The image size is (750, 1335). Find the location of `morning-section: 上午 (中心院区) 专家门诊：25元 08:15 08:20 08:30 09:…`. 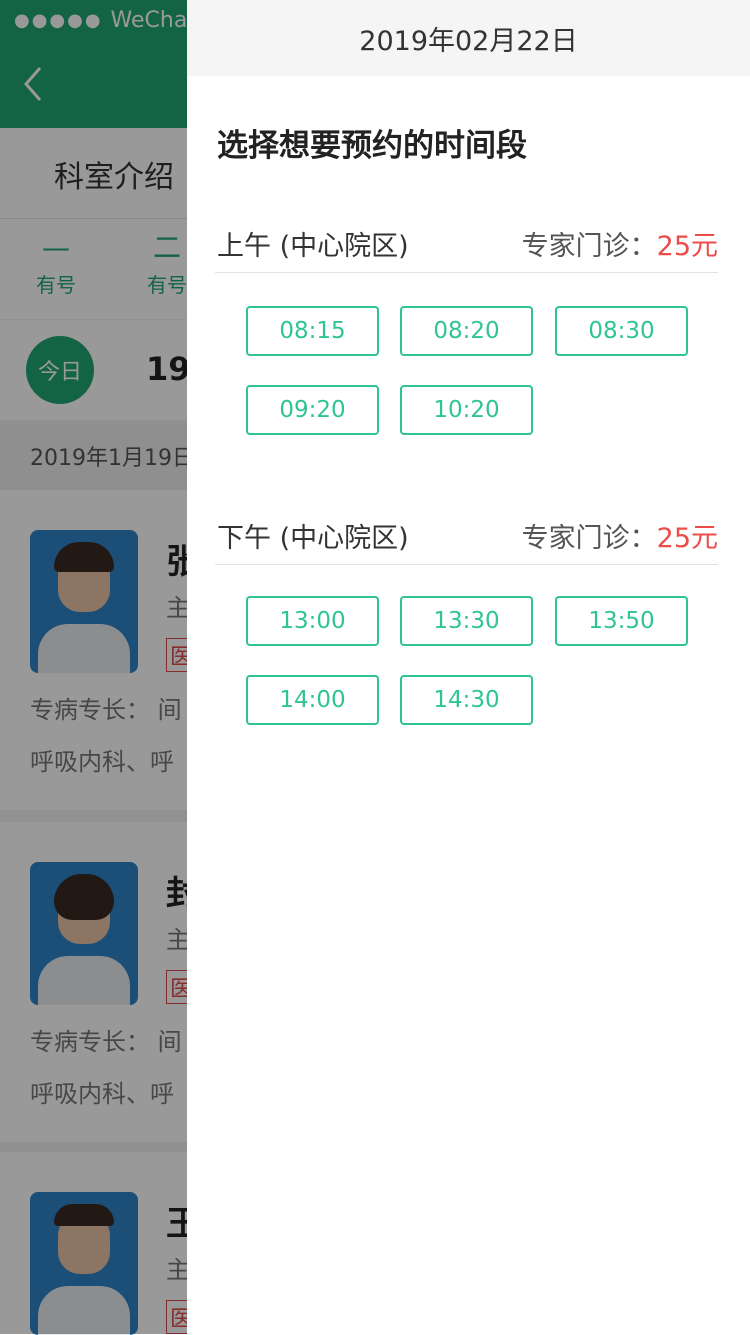

morning-section: 上午 (中心院区) 专家门诊：25元 08:15 08:20 08:30 09:… is located at coordinates (466, 341).